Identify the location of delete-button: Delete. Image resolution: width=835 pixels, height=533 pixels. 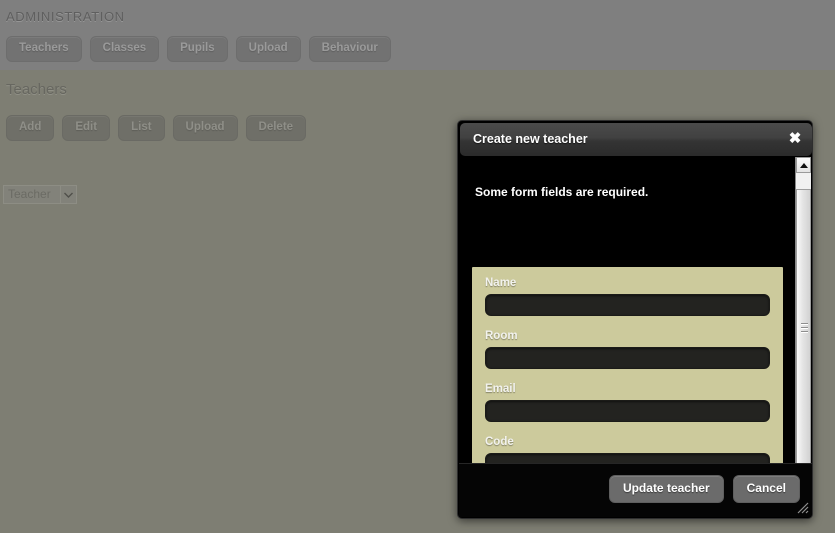
(276, 128).